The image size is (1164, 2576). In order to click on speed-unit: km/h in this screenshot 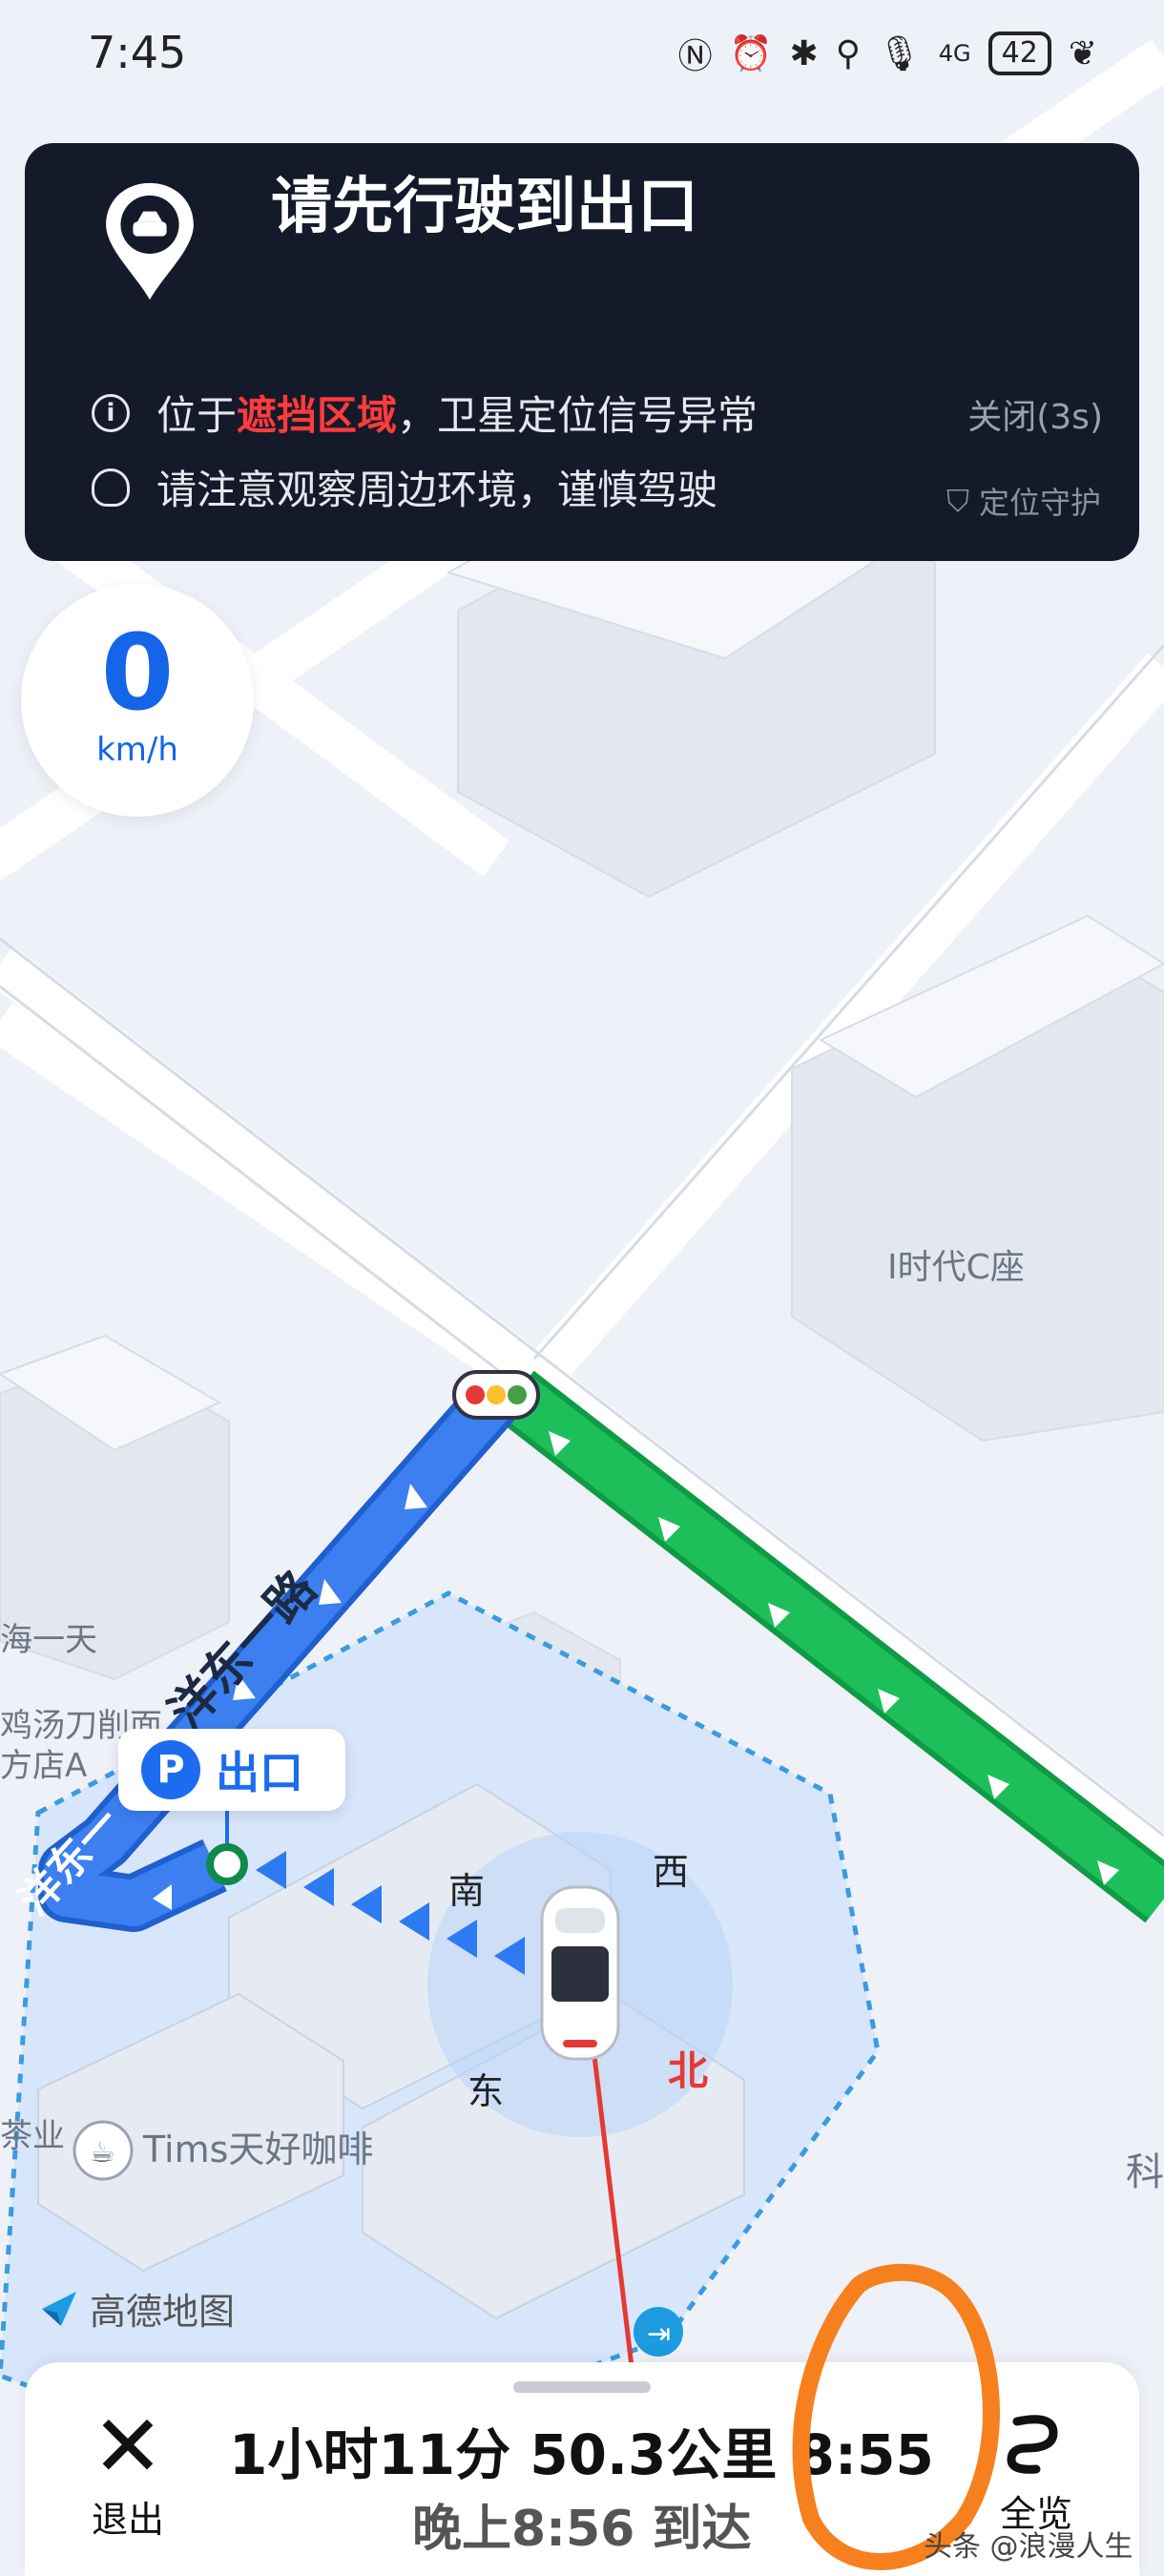, I will do `click(137, 750)`.